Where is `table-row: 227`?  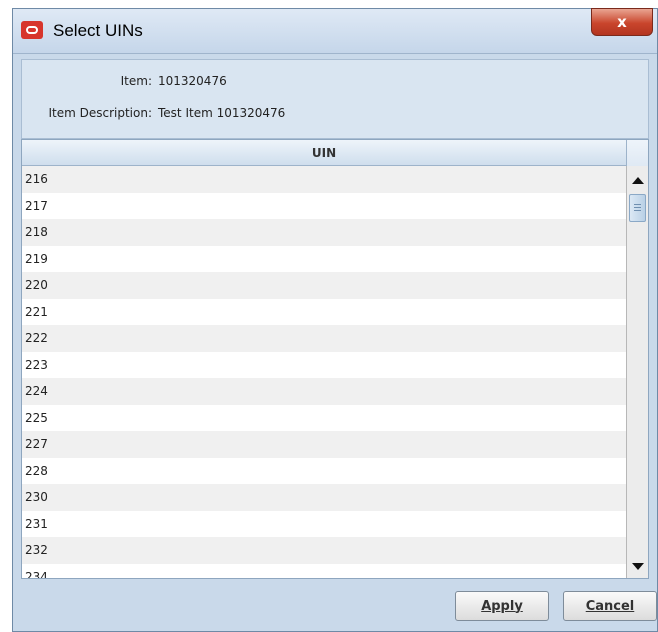 table-row: 227 is located at coordinates (324, 444).